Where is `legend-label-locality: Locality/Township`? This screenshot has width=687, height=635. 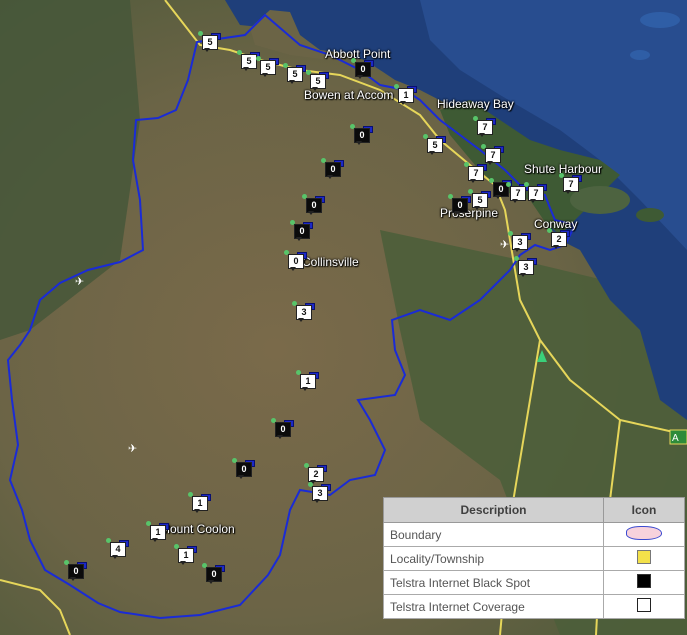
legend-label-locality: Locality/Township is located at coordinates (493, 558).